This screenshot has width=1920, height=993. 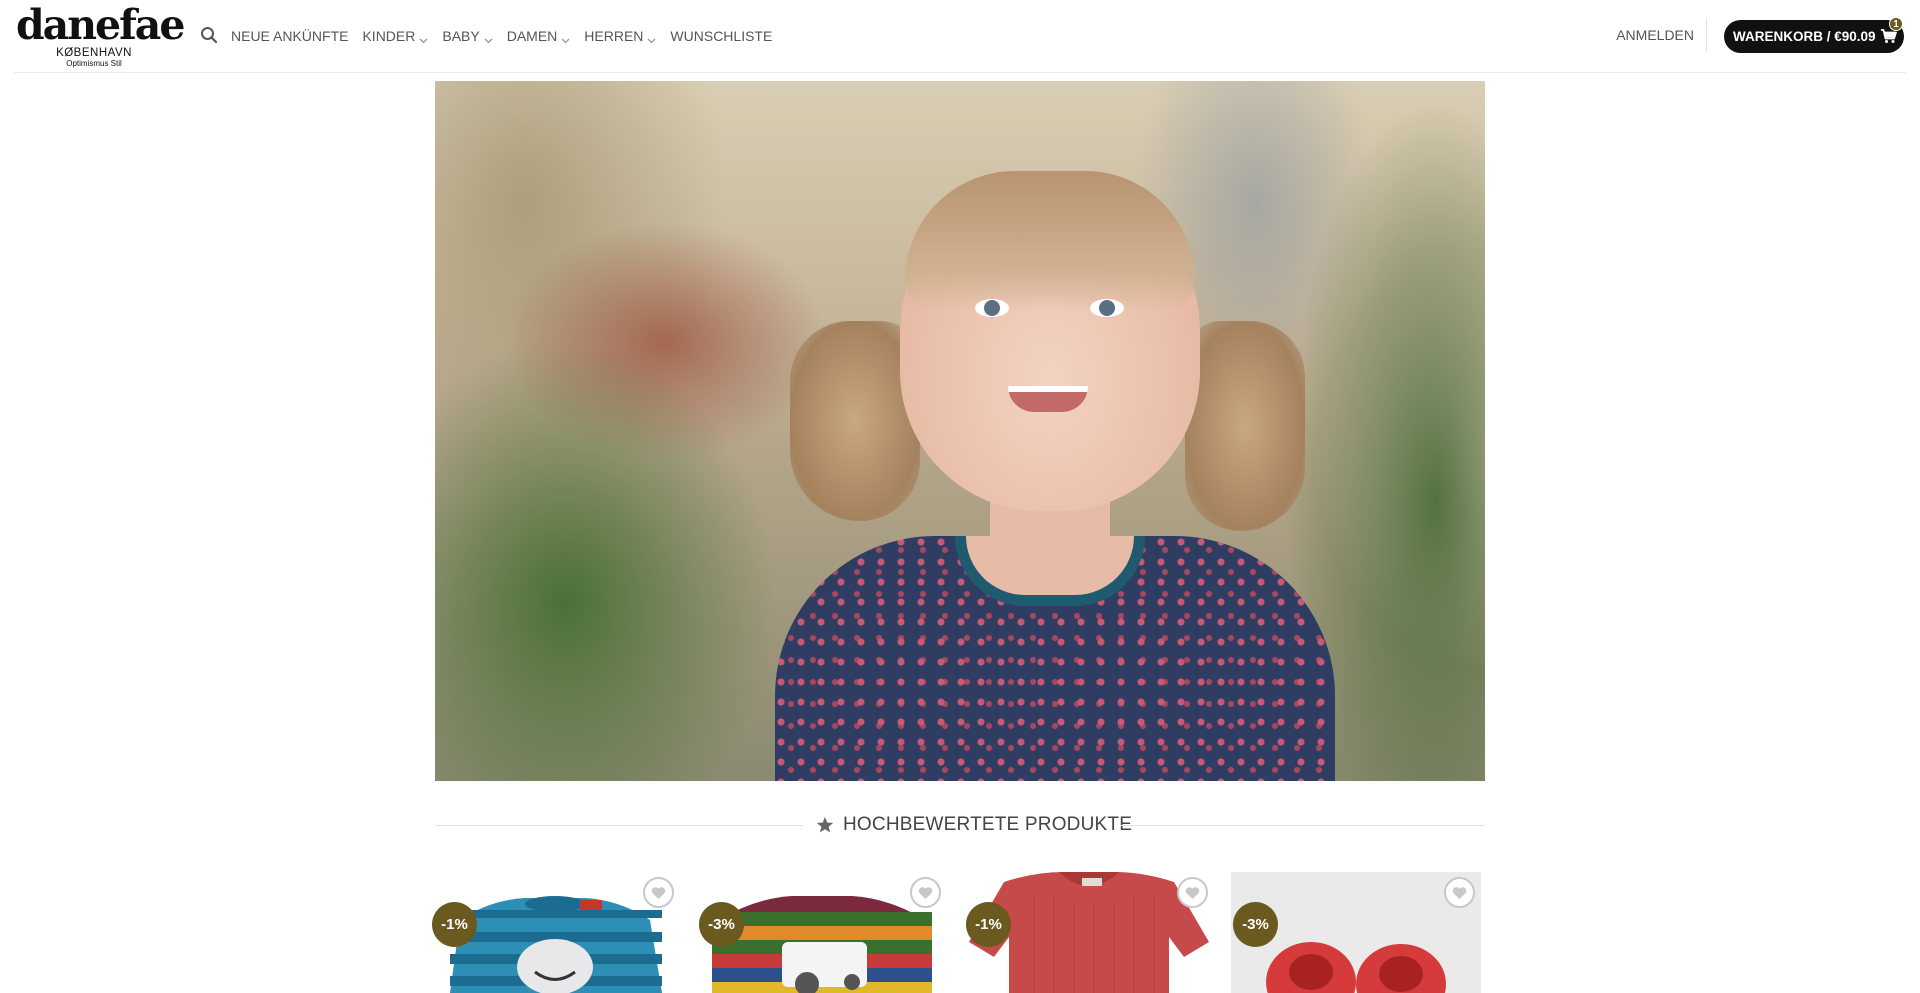 What do you see at coordinates (1302, 825) in the screenshot?
I see `section-line-right` at bounding box center [1302, 825].